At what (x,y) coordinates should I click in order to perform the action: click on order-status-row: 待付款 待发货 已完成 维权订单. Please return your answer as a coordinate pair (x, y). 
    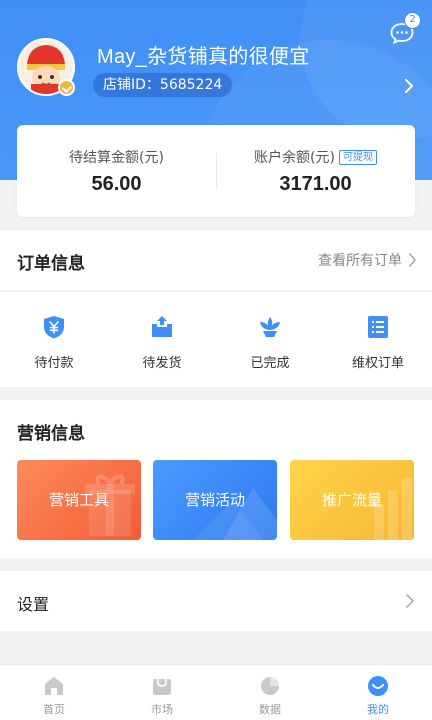
    Looking at the image, I should click on (216, 339).